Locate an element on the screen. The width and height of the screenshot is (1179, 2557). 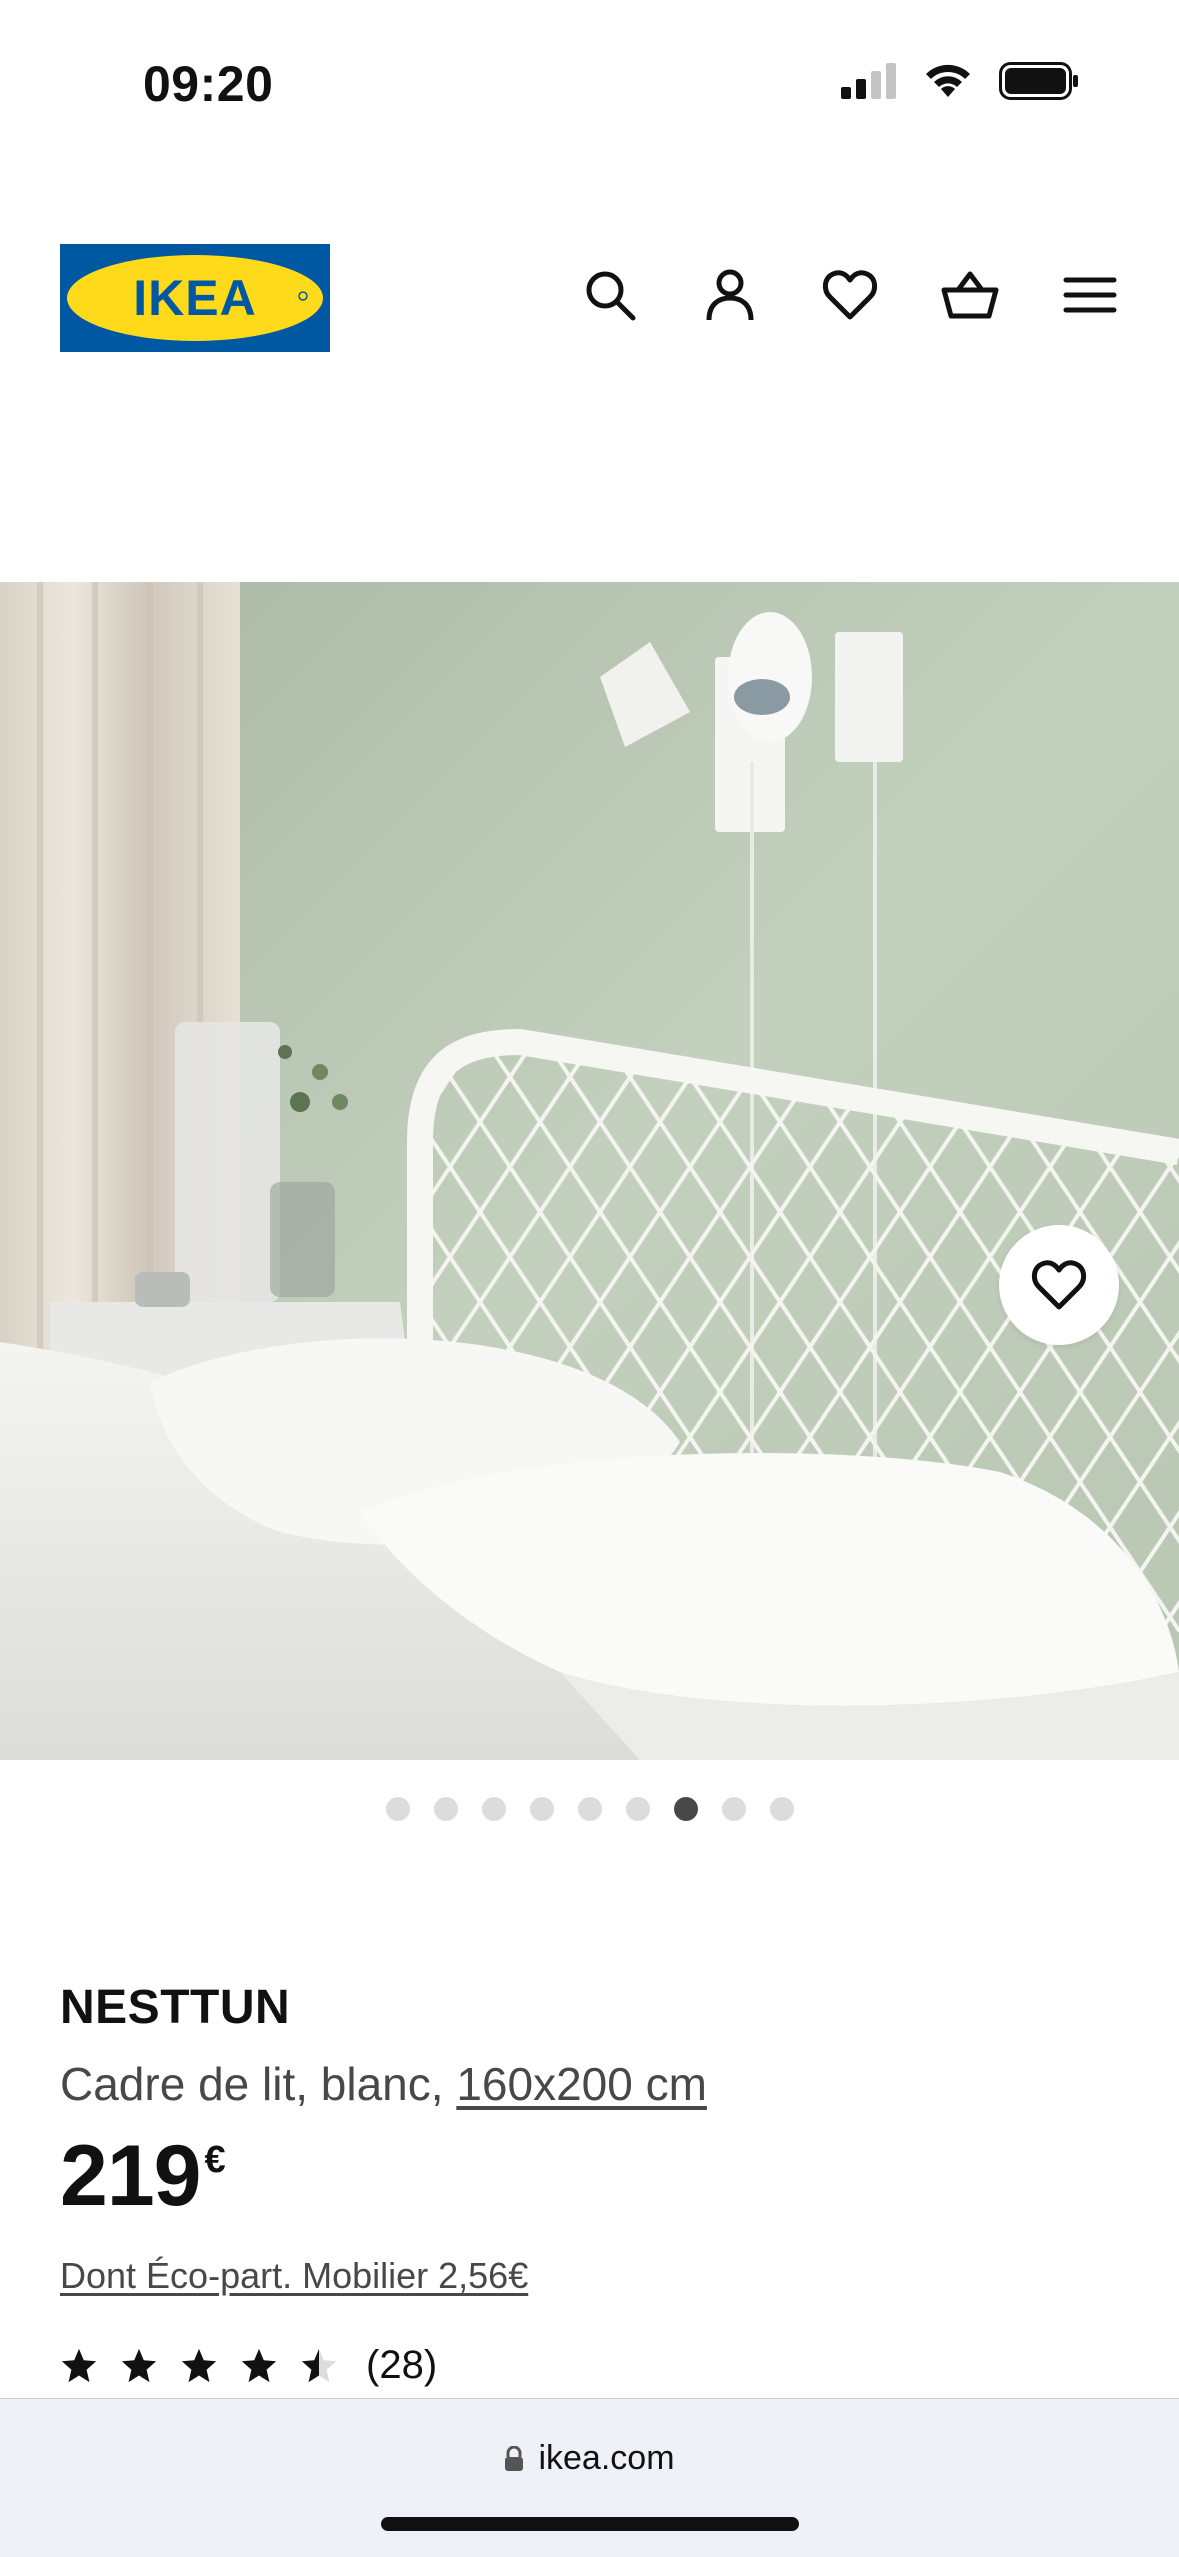
product-price: 219 € is located at coordinates (590, 2176).